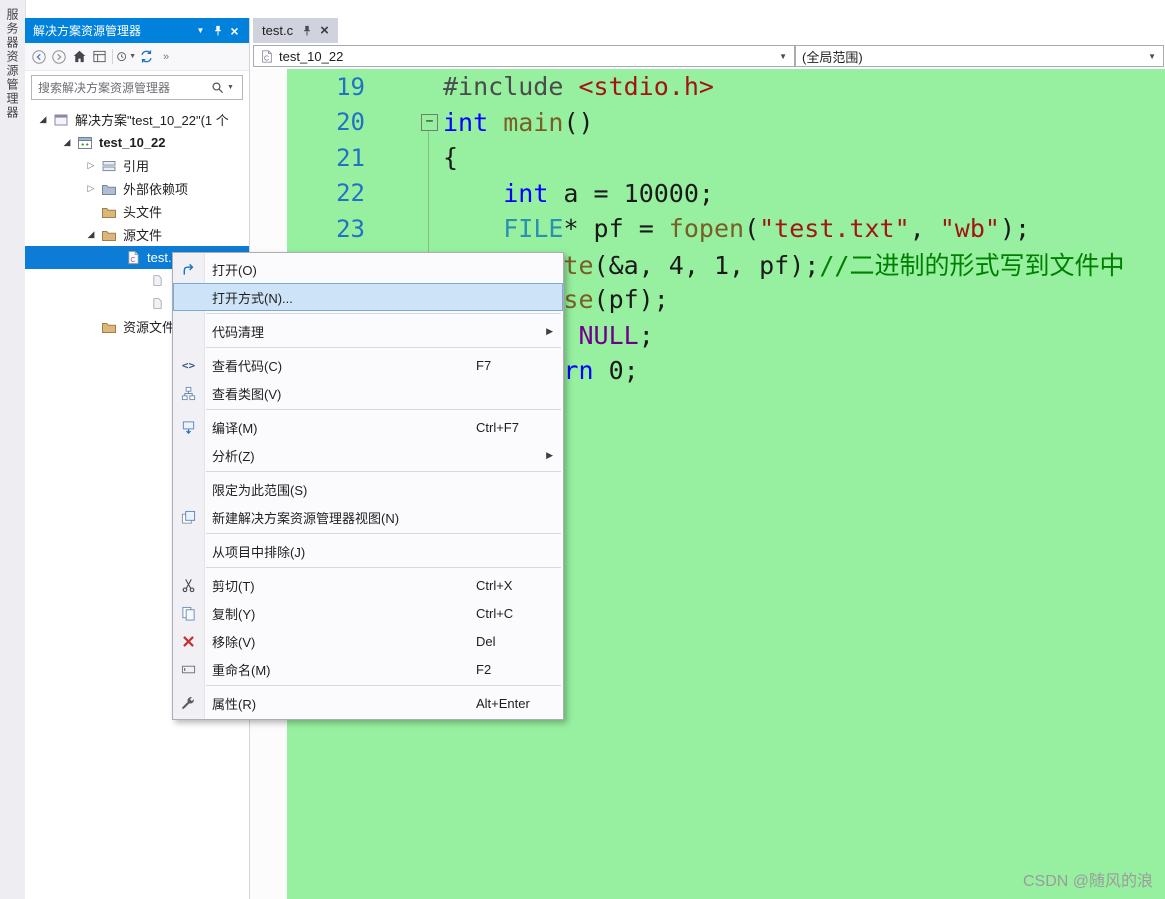 This screenshot has height=899, width=1165. Describe the element at coordinates (188, 269) in the screenshot. I see `open-icon` at that location.